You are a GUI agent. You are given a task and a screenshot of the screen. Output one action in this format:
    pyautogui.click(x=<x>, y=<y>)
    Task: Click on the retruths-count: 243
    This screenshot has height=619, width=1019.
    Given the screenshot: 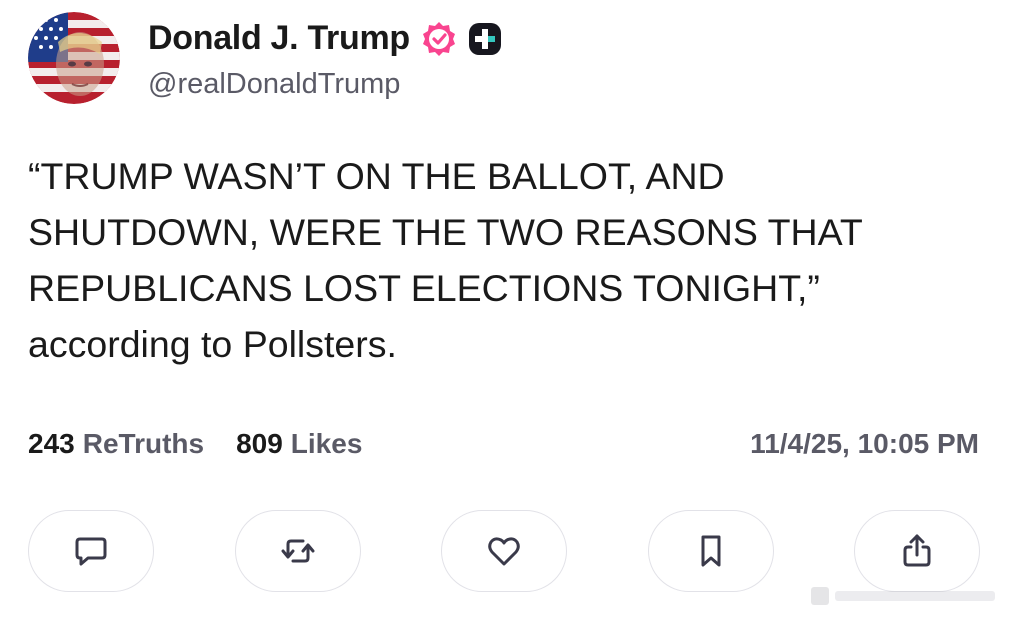 What is the action you would take?
    pyautogui.click(x=51, y=443)
    